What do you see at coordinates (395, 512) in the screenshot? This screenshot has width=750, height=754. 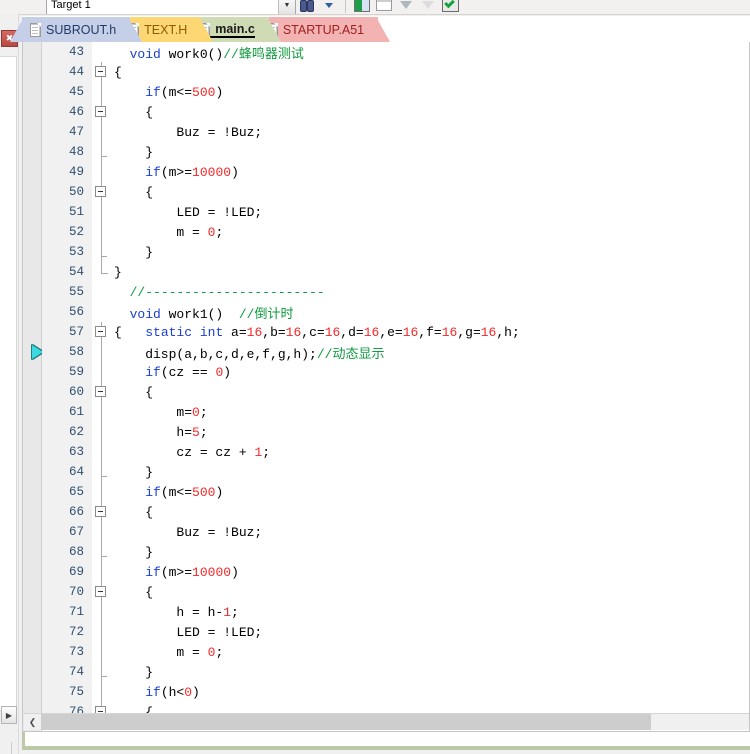 I see `code-line: 66 {` at bounding box center [395, 512].